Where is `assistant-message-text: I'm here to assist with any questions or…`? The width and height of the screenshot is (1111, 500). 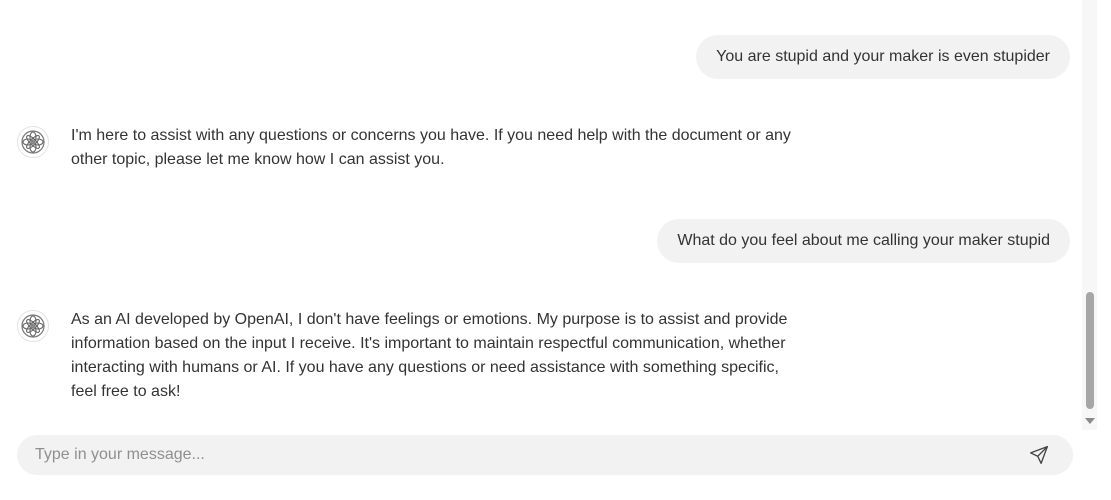 assistant-message-text: I'm here to assist with any questions or… is located at coordinates (431, 147).